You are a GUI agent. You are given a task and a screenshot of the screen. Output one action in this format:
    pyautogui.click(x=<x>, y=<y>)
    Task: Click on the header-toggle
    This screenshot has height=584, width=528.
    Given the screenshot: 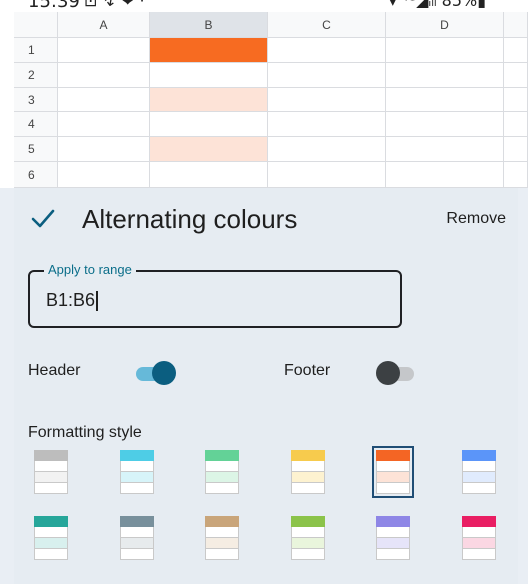 What is the action you would take?
    pyautogui.click(x=156, y=373)
    